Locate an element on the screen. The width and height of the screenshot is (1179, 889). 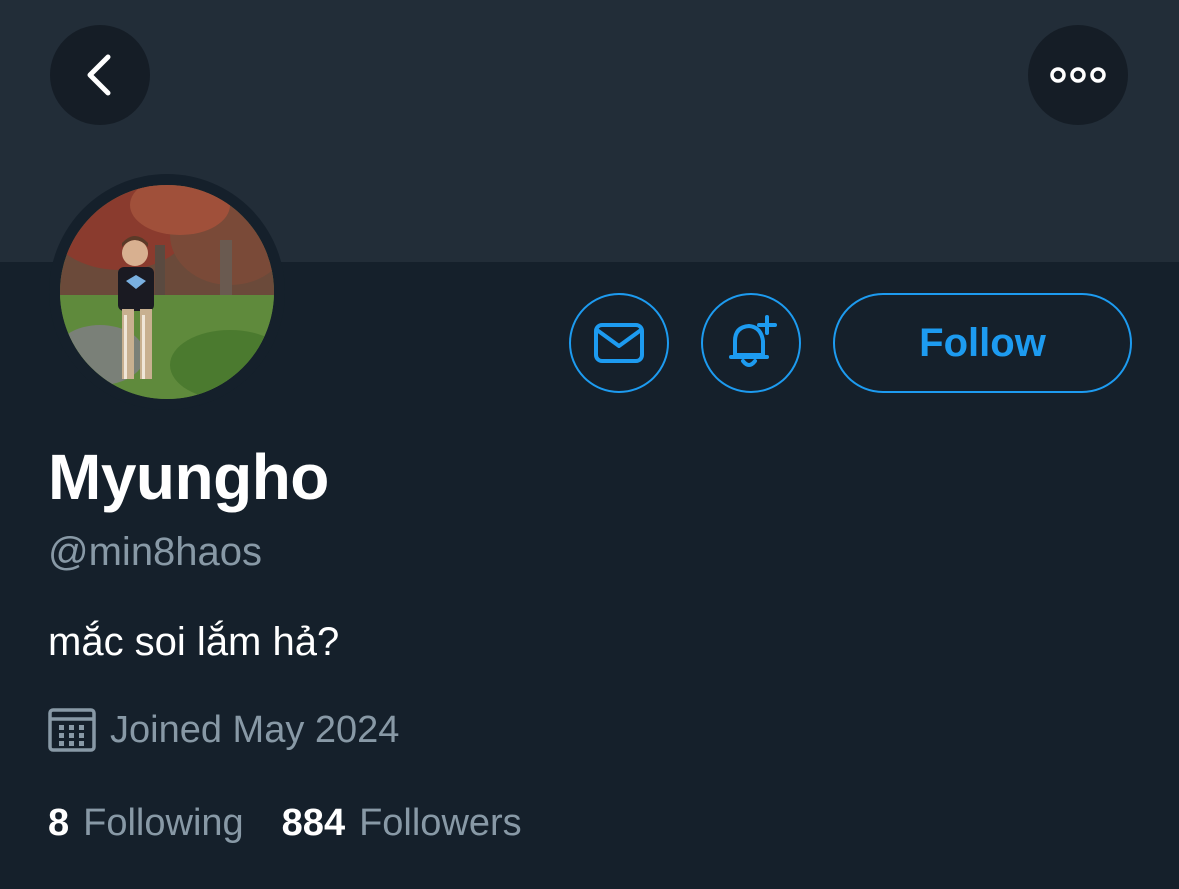
bell-plus-icon is located at coordinates (753, 341).